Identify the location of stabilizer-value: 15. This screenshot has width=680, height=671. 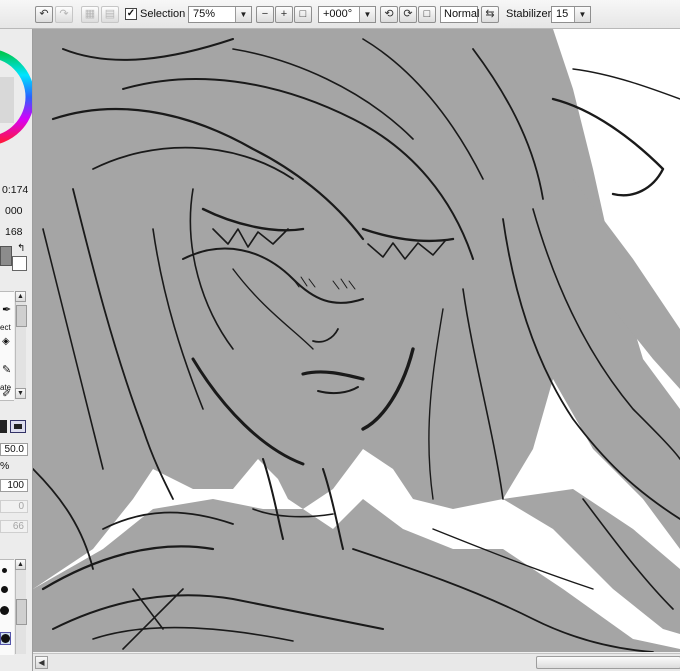
(562, 14).